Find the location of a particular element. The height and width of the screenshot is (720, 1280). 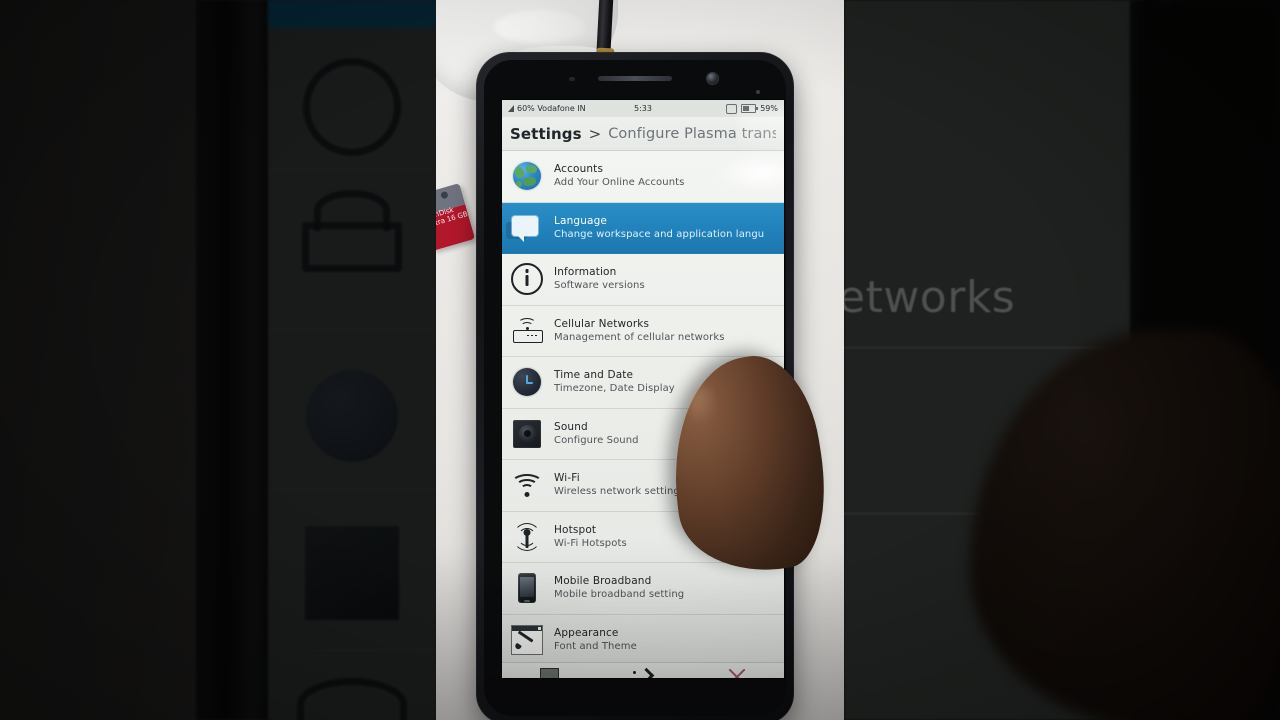

battery-icon is located at coordinates (750, 108).